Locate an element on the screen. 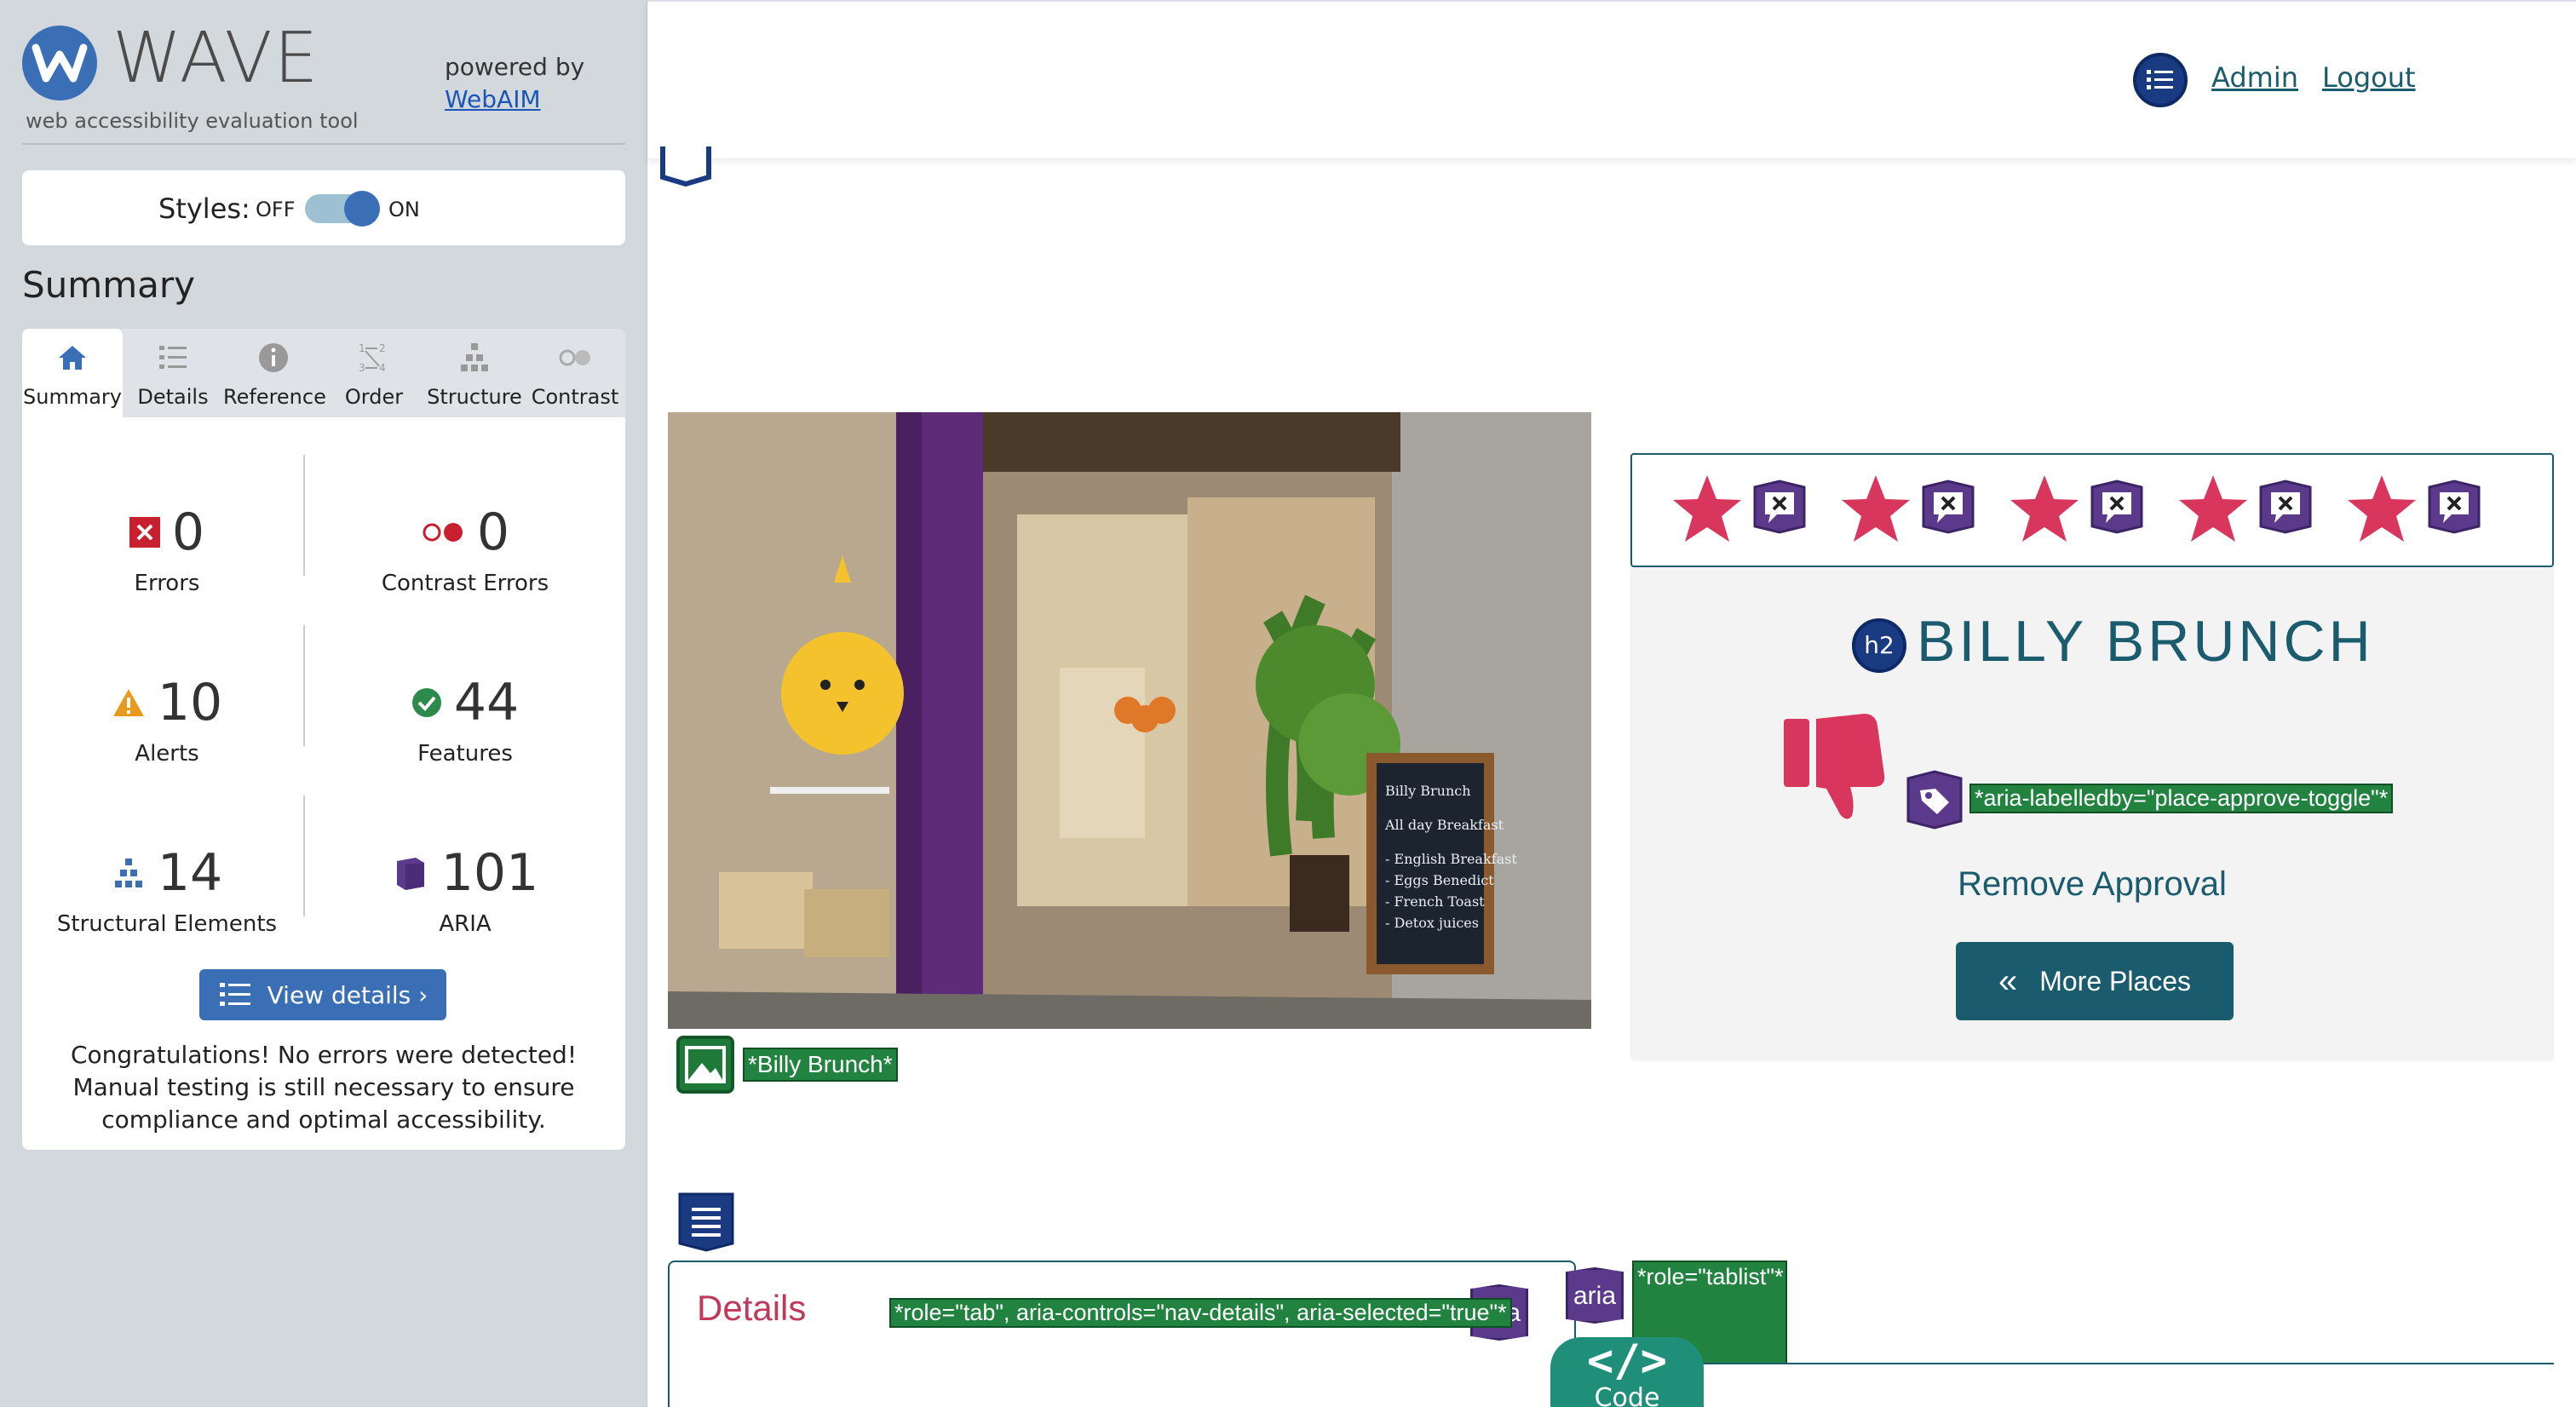 The image size is (2576, 1407). webaim-link: WebAIM is located at coordinates (493, 99).